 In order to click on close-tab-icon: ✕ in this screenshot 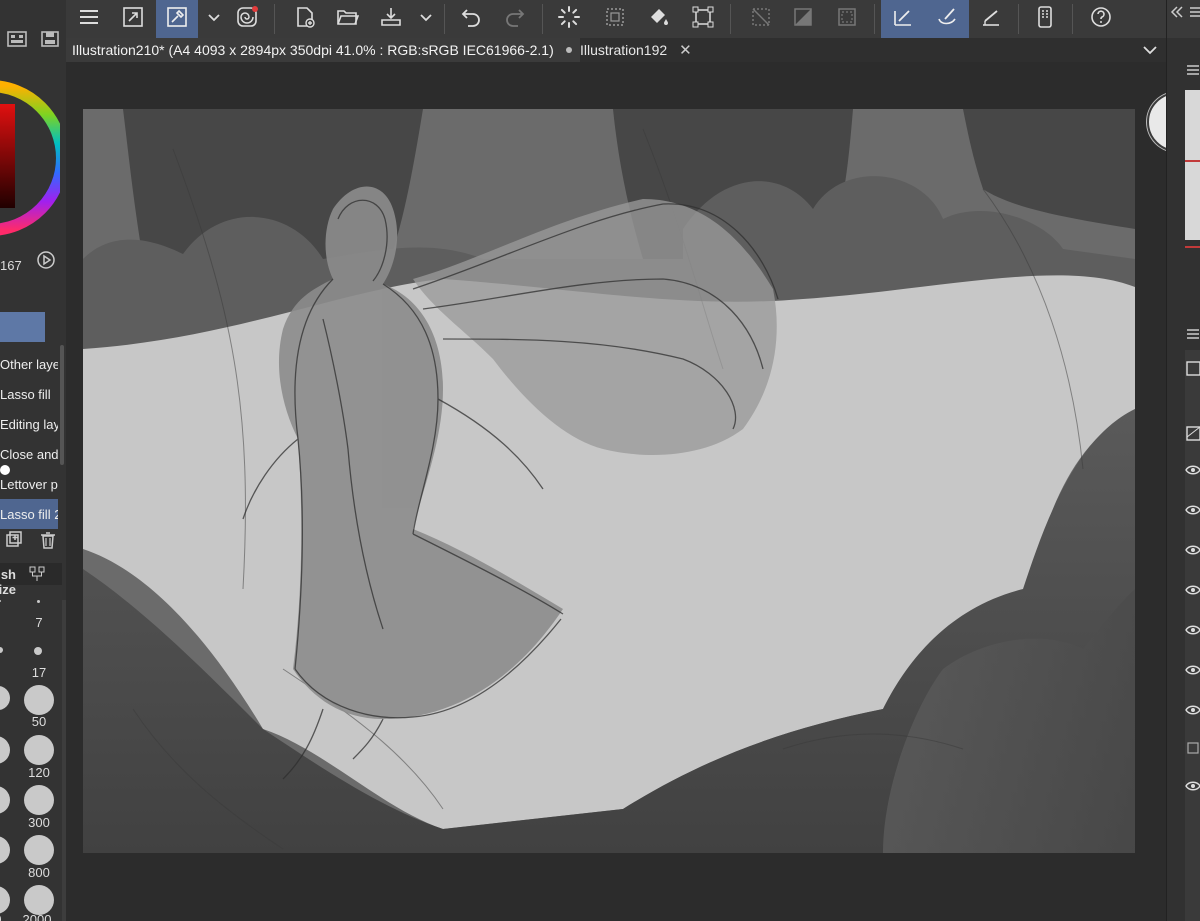, I will do `click(685, 50)`.